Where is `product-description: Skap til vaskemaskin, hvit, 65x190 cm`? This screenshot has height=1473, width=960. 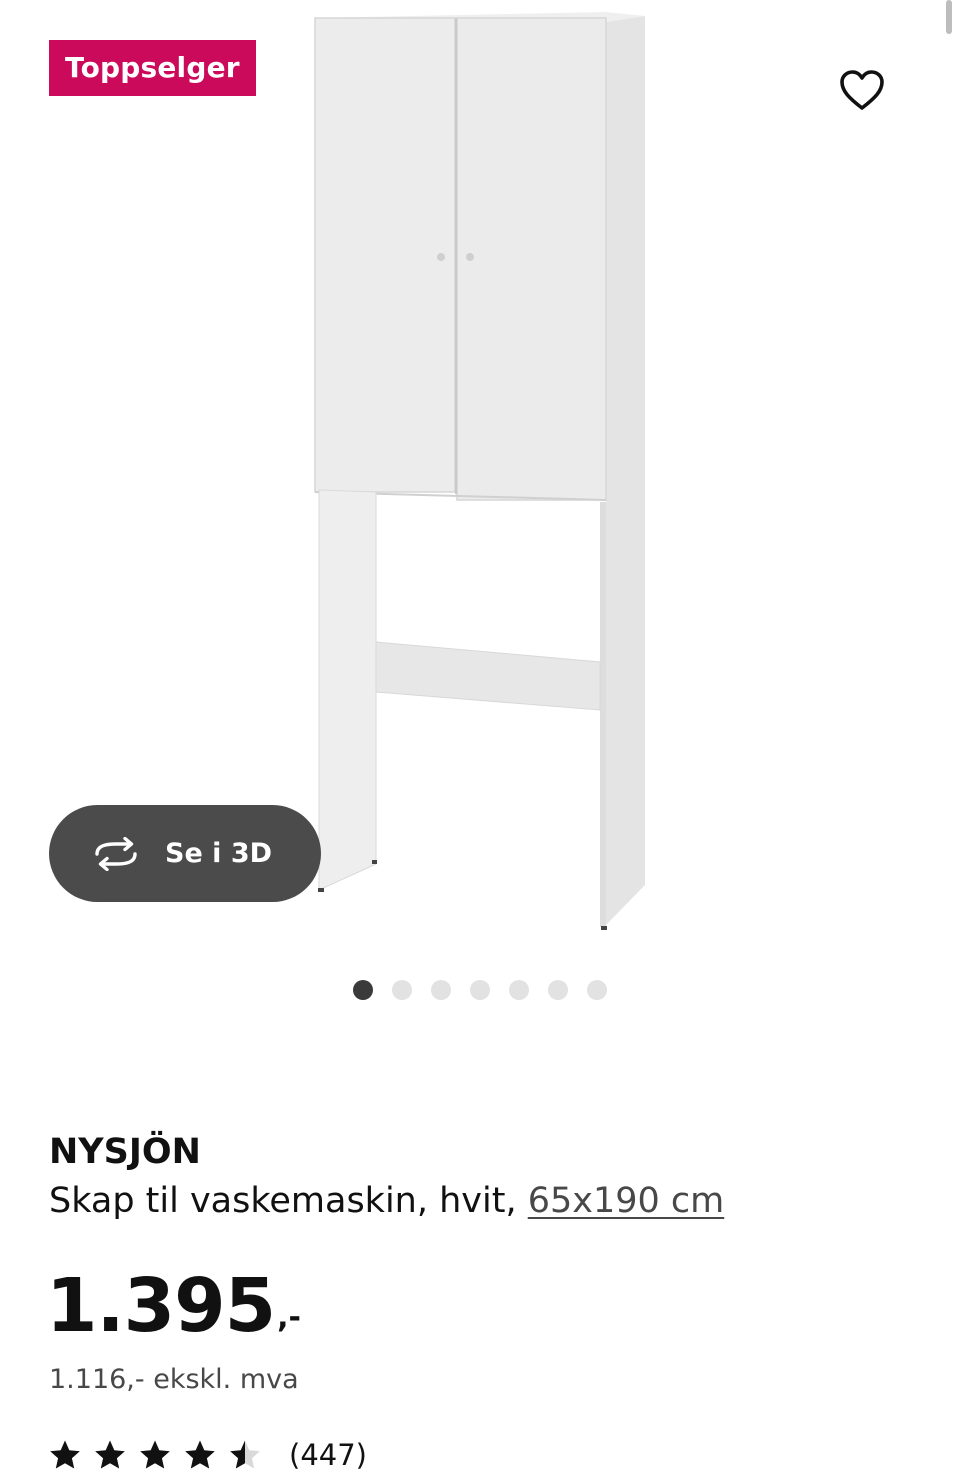 product-description: Skap til vaskemaskin, hvit, 65x190 cm is located at coordinates (386, 1201).